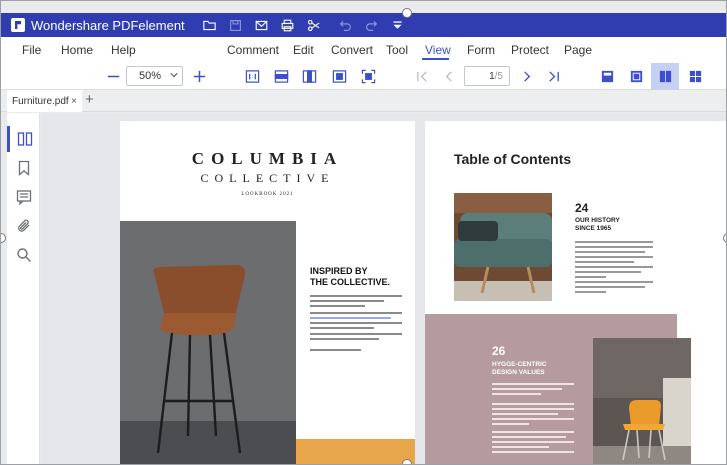 The image size is (727, 465). I want to click on menu-view: View, so click(438, 50).